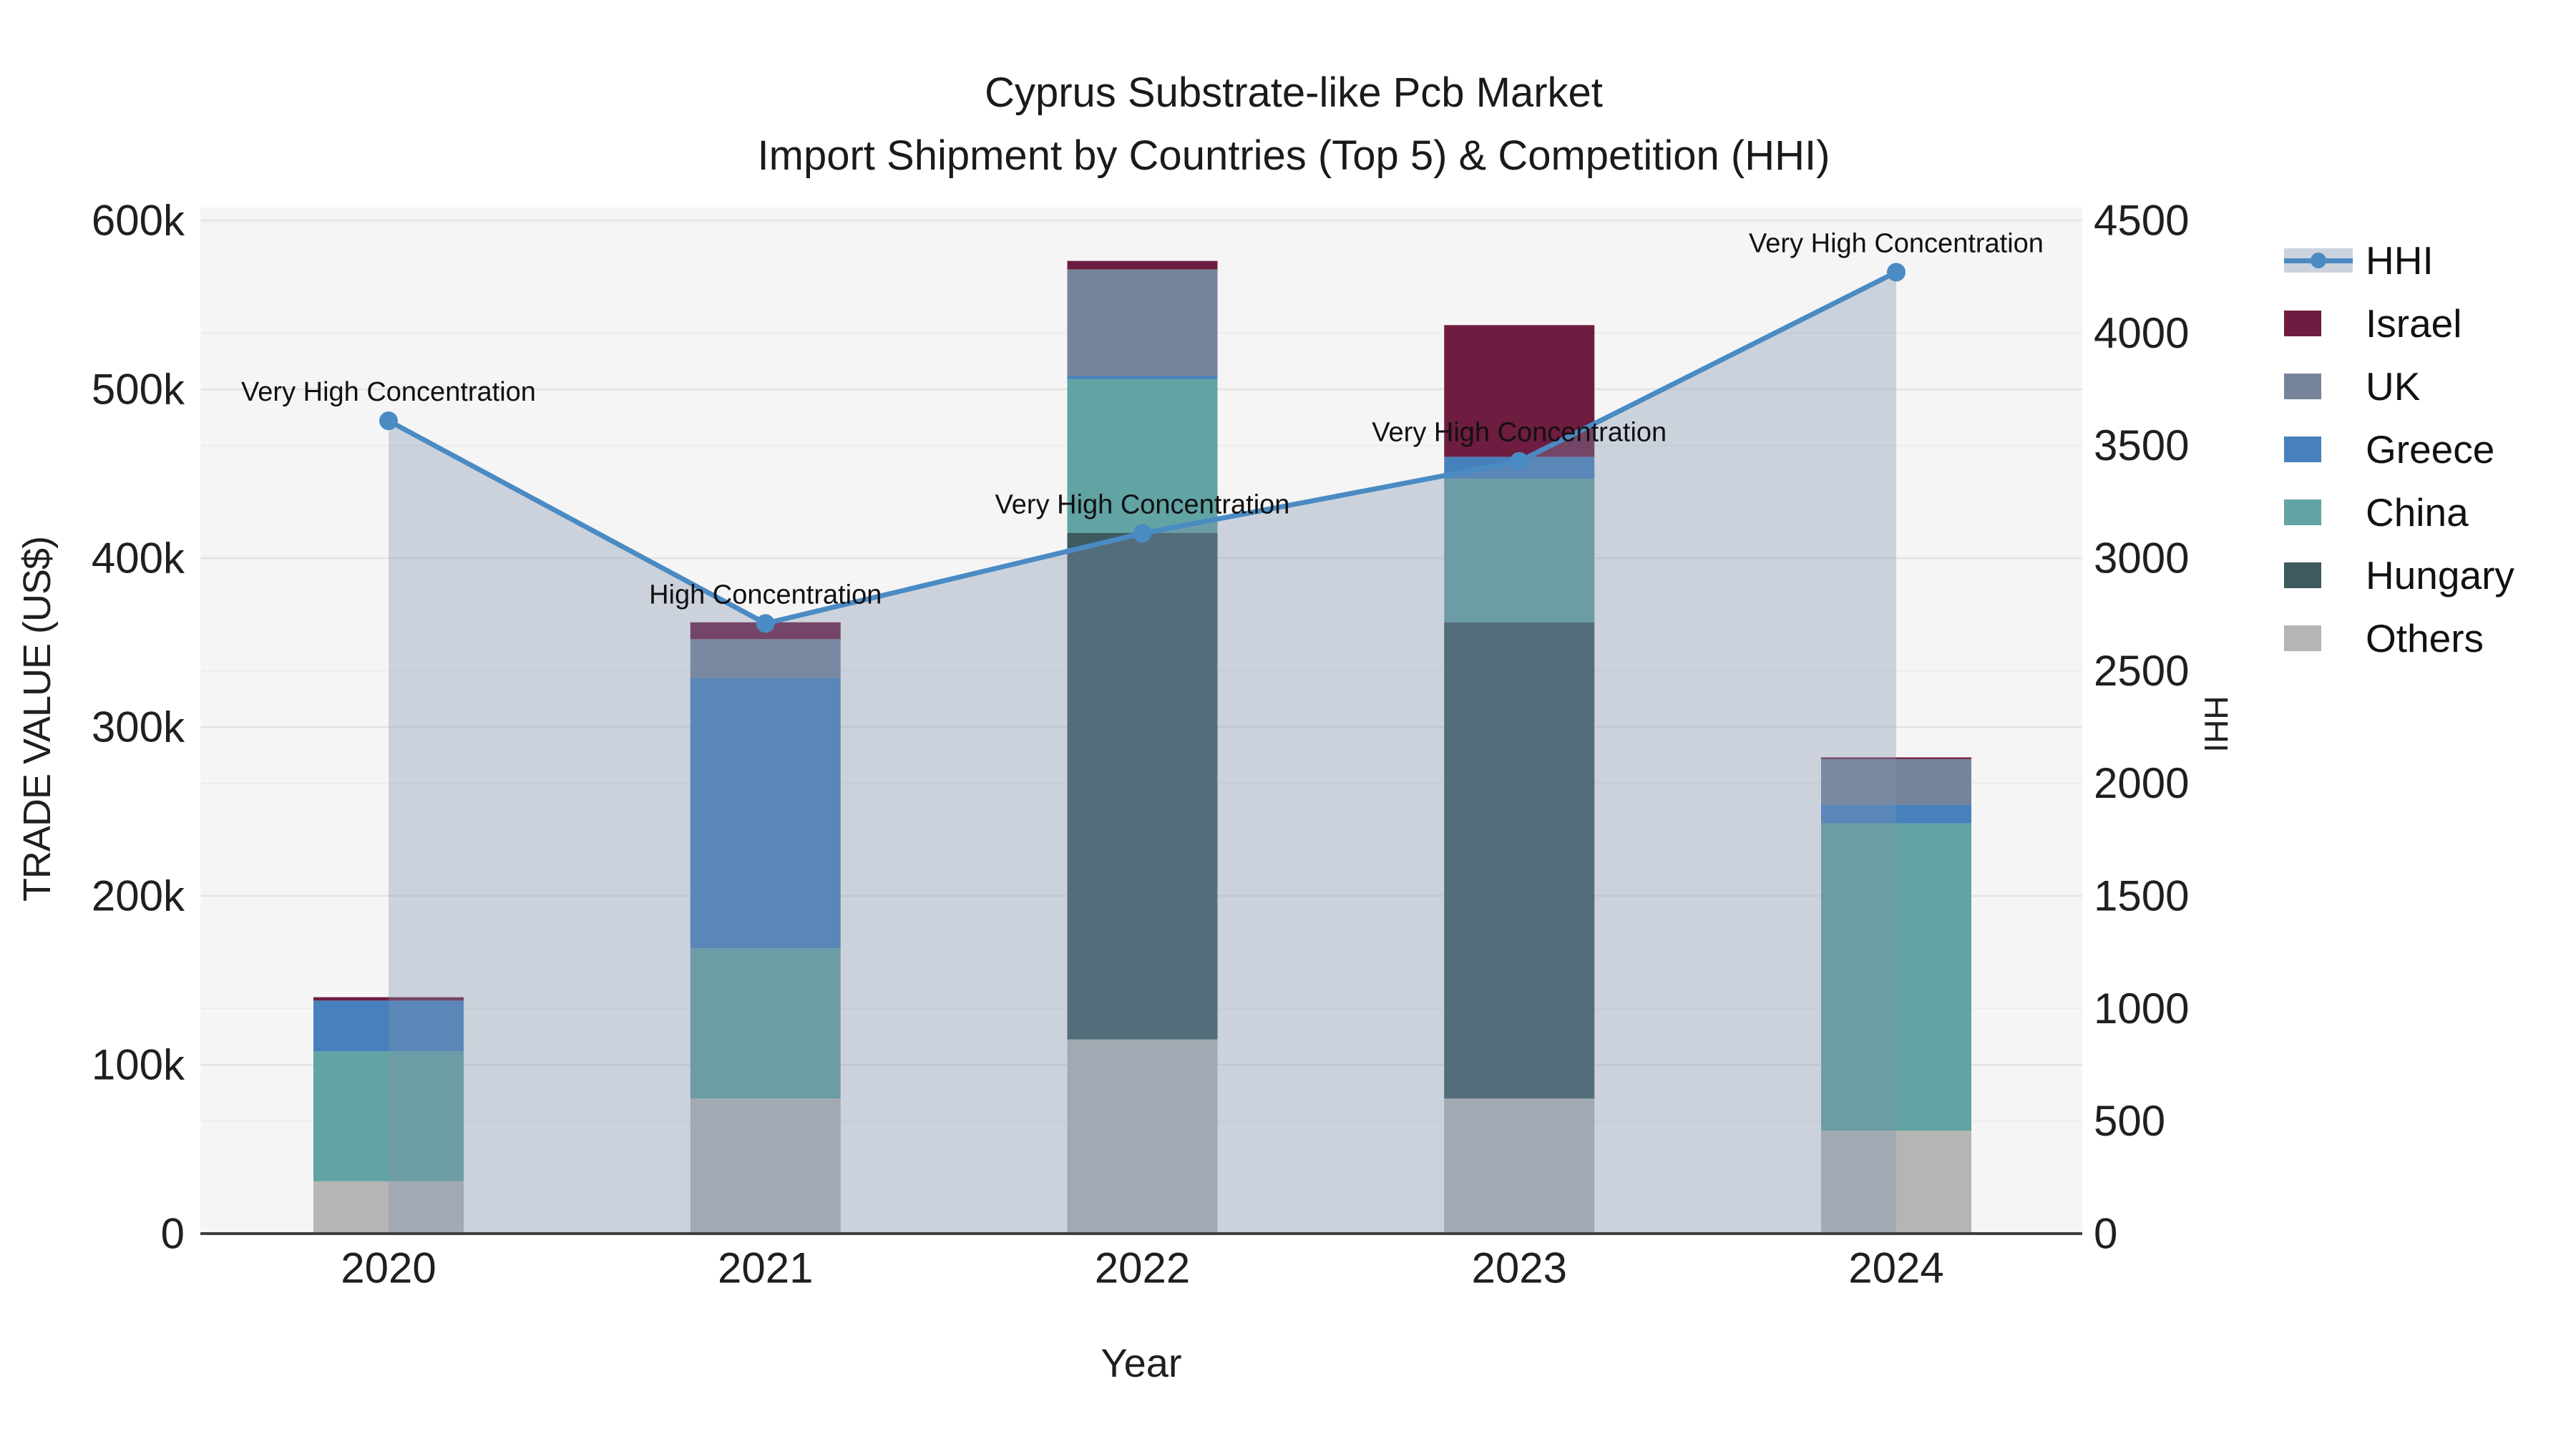 This screenshot has height=1449, width=2576. I want to click on legend-label: Israel, so click(2414, 323).